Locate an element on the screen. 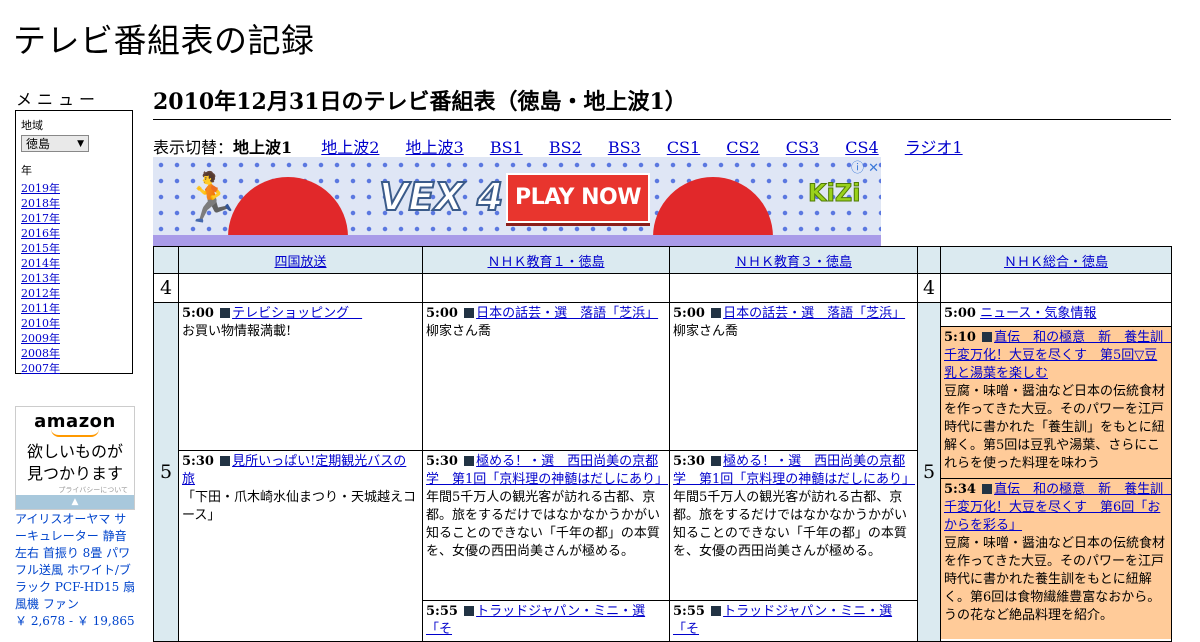 The width and height of the screenshot is (1200, 642). privacy-link: プライバシーについて is located at coordinates (75, 490).